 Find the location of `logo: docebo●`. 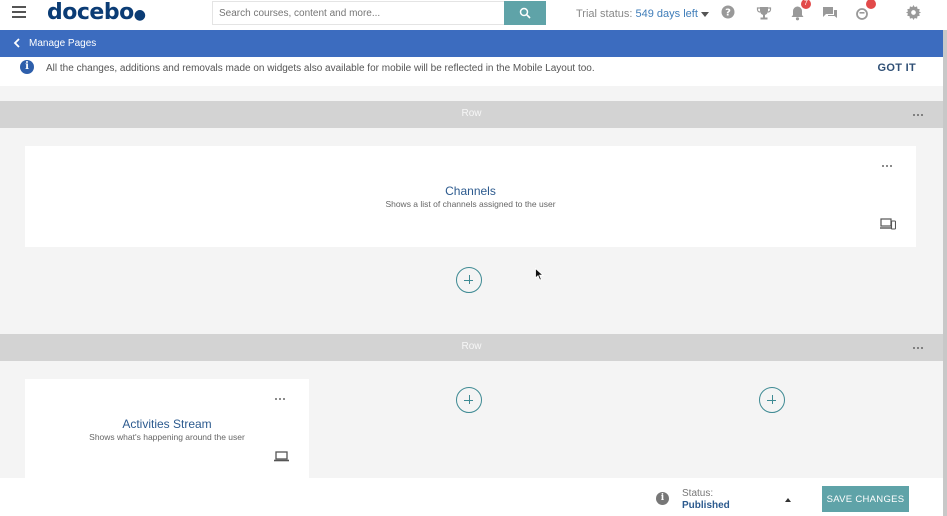

logo: docebo● is located at coordinates (96, 12).